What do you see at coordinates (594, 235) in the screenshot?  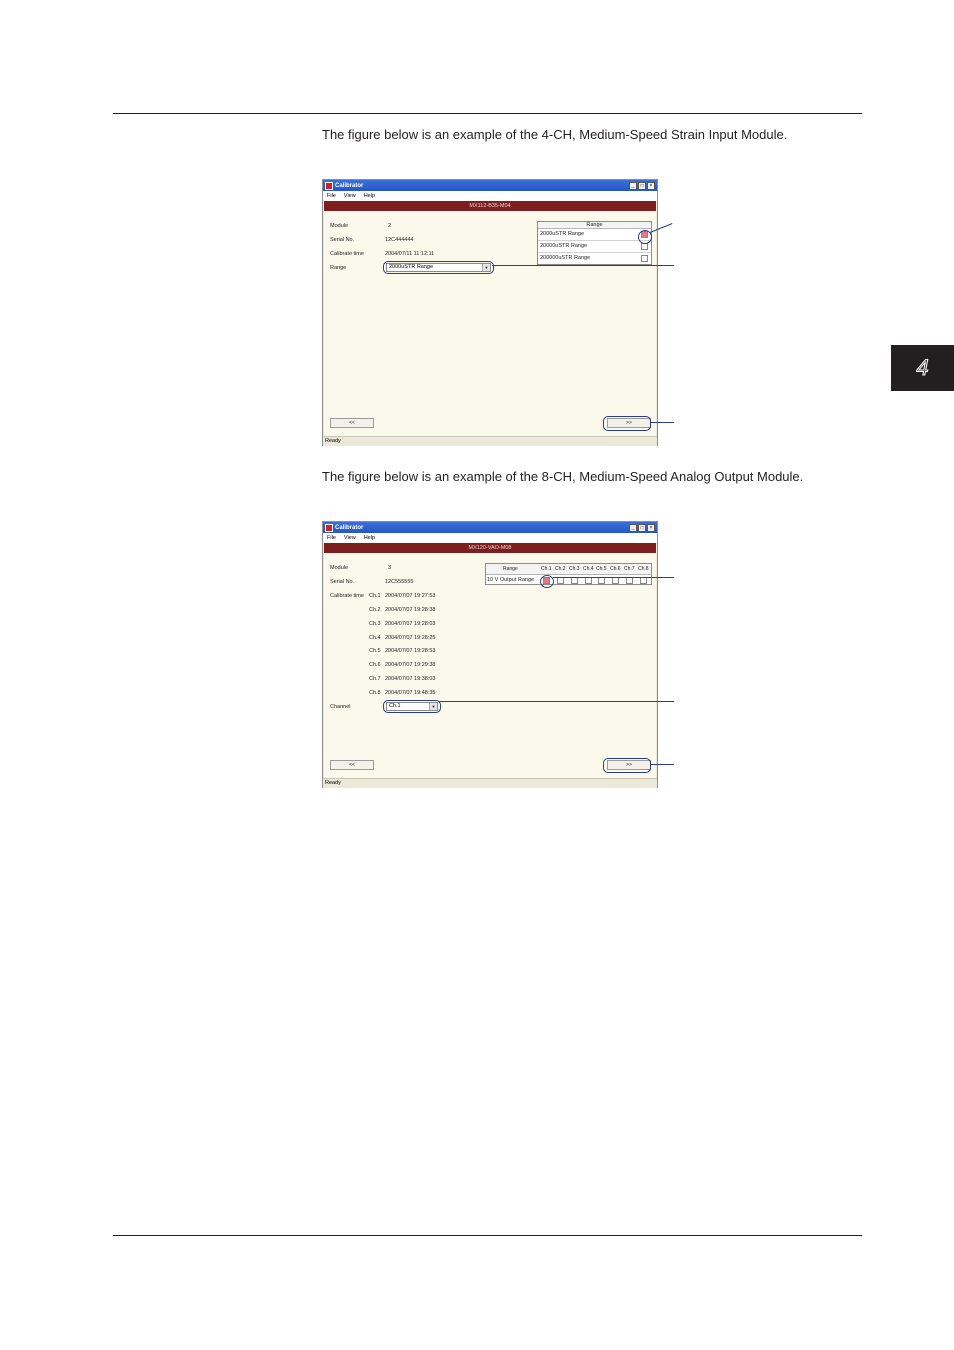 I see `range-row: 2000uSTR Range` at bounding box center [594, 235].